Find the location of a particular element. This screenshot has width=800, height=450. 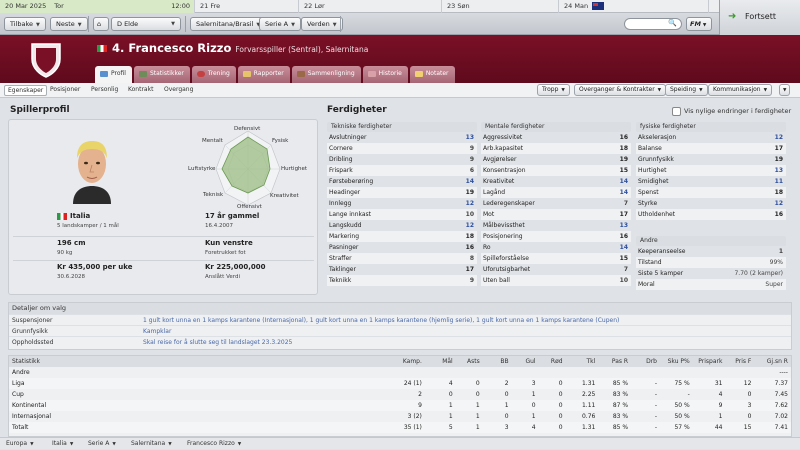

breadcrumb-italia: Italia ▼ is located at coordinates (62, 444).